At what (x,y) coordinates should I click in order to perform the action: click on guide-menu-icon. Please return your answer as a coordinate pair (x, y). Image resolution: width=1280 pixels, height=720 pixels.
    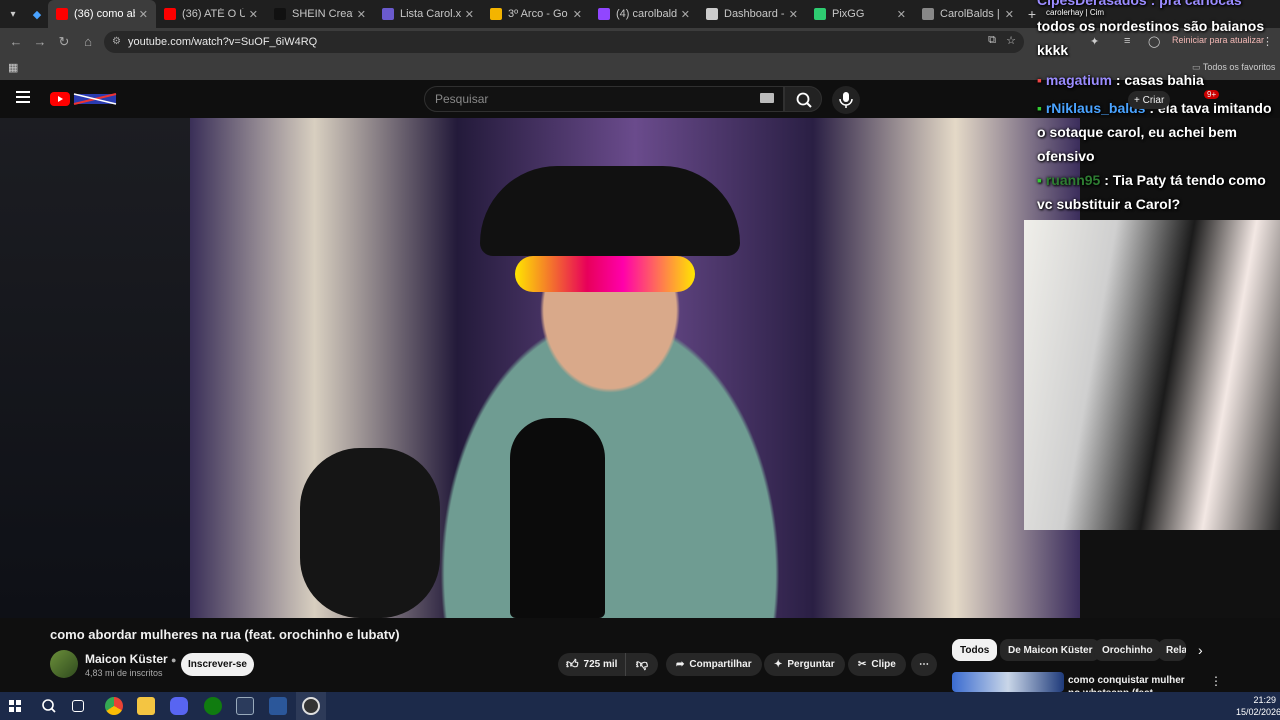
    Looking at the image, I should click on (24, 97).